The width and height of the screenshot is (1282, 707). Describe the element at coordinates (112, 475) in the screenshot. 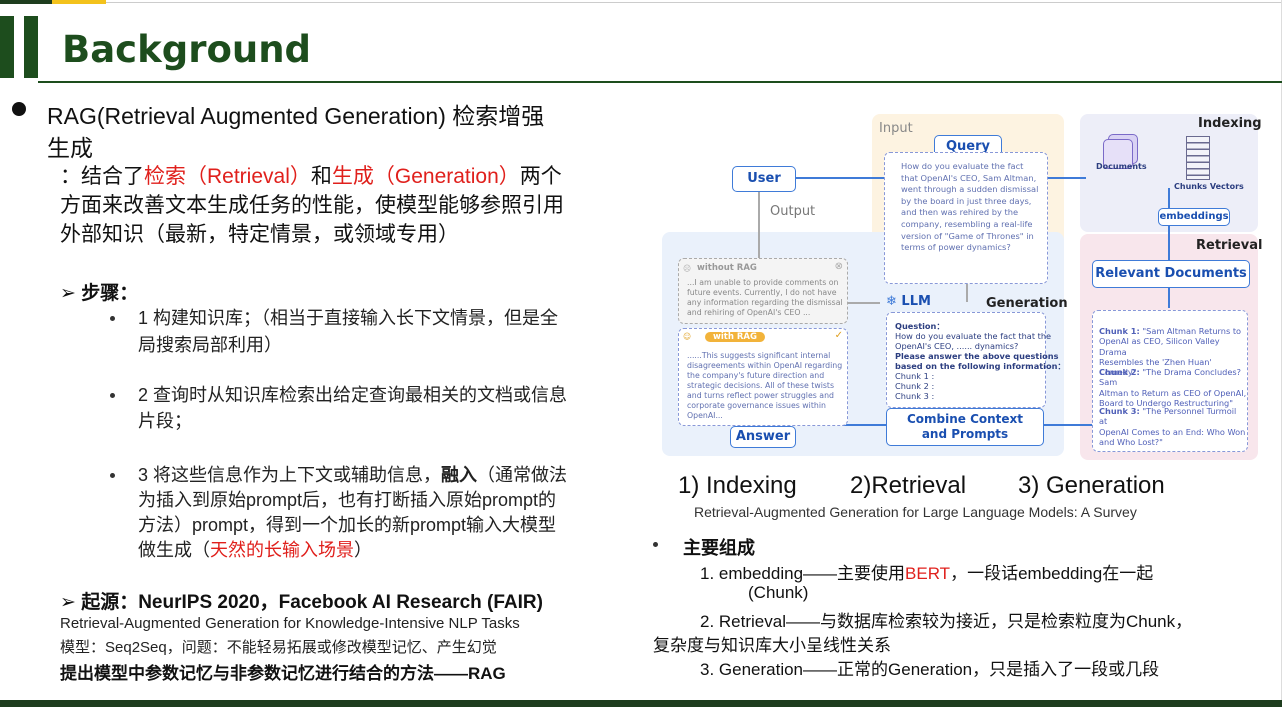

I see `step3-dot` at that location.